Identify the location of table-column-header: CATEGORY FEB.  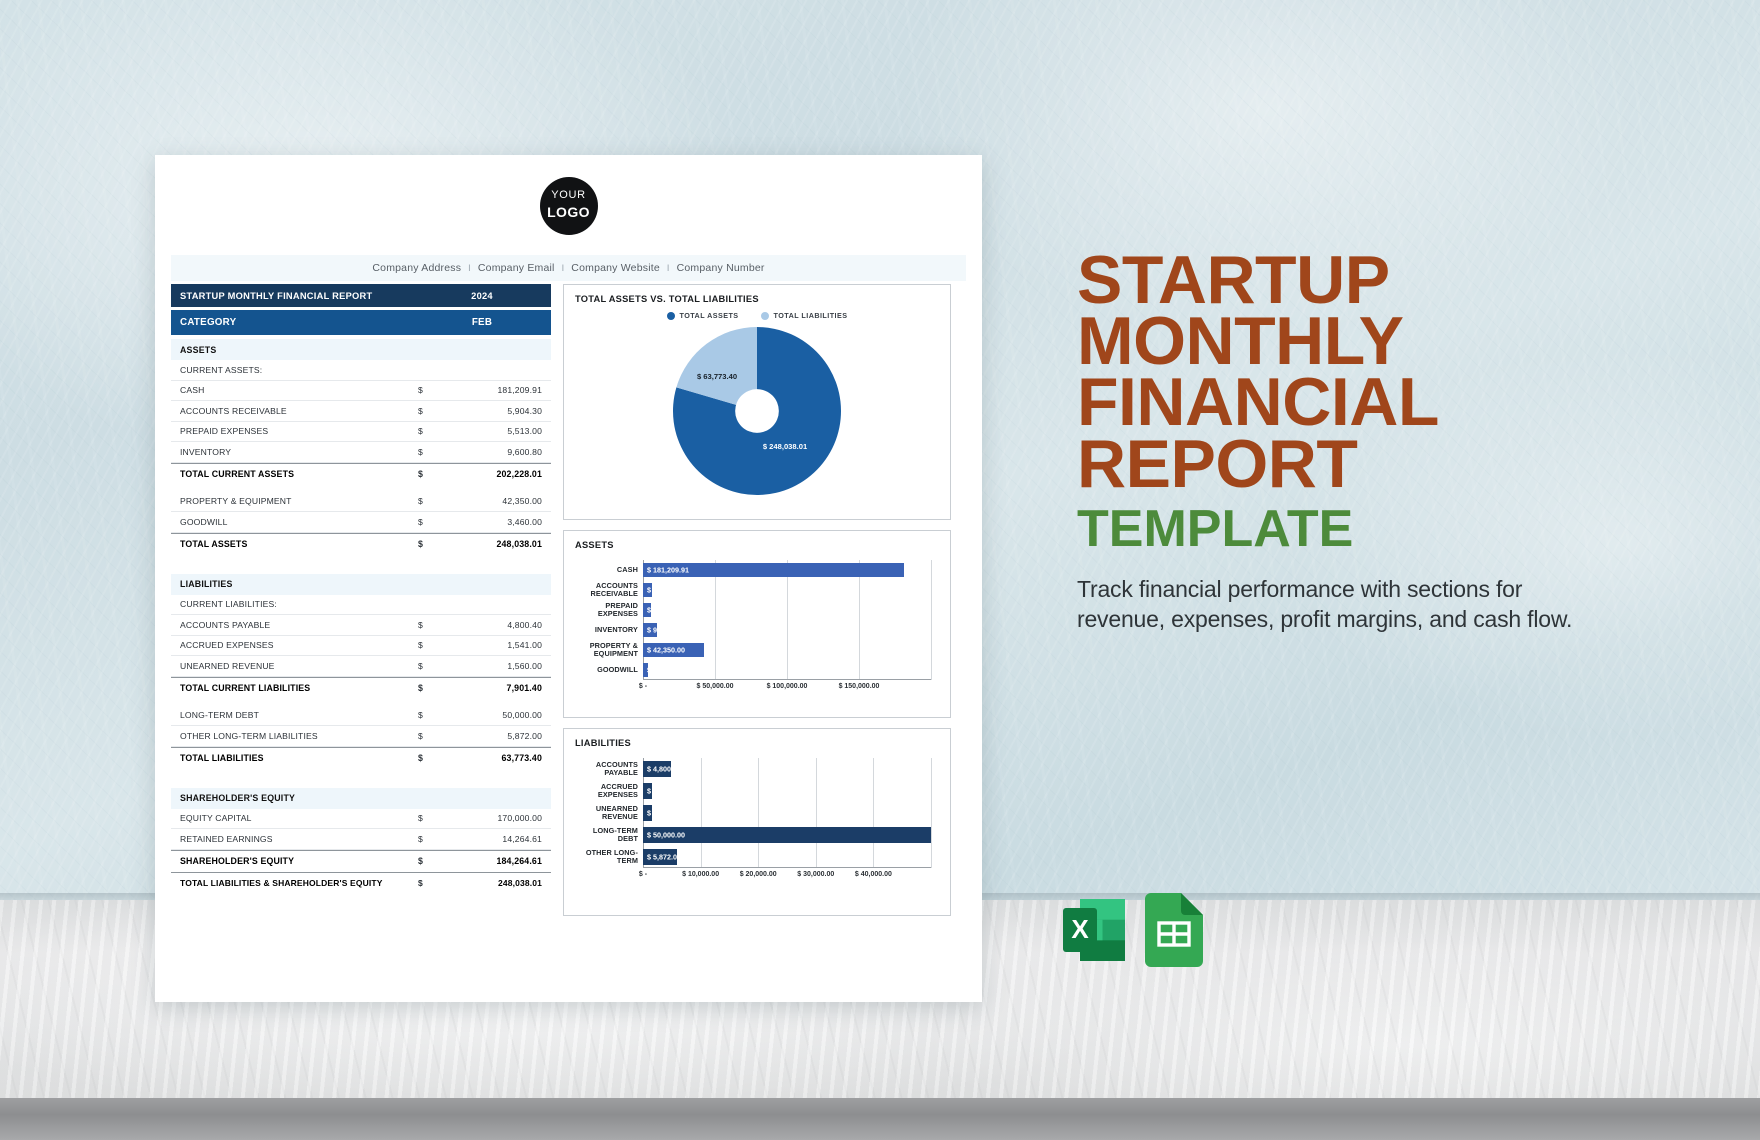
(361, 322).